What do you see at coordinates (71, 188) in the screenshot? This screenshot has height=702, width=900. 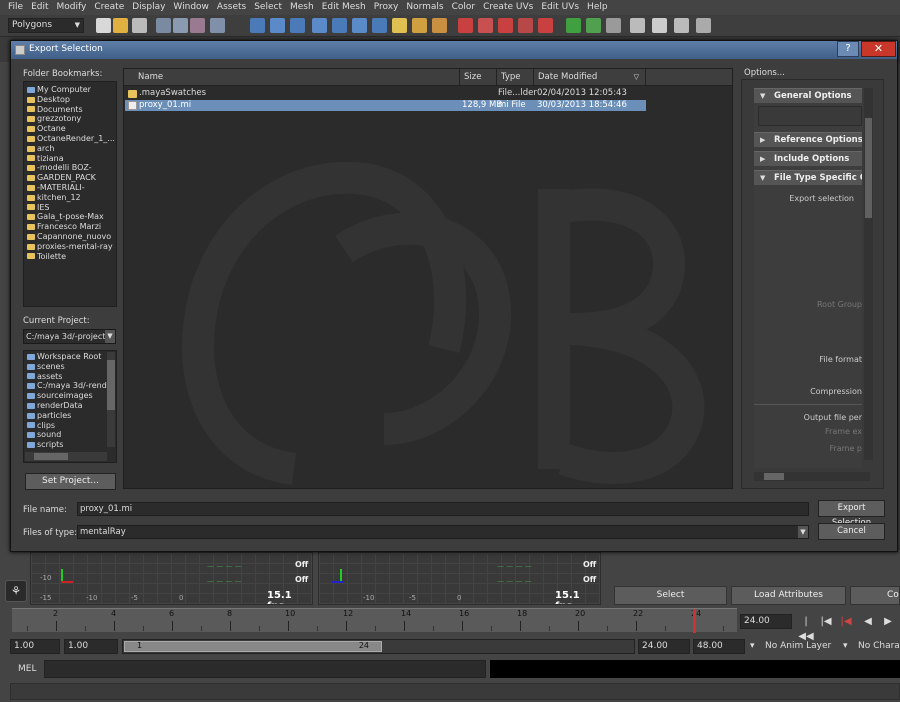 I see `bookmark-item: -MATERIALI-` at bounding box center [71, 188].